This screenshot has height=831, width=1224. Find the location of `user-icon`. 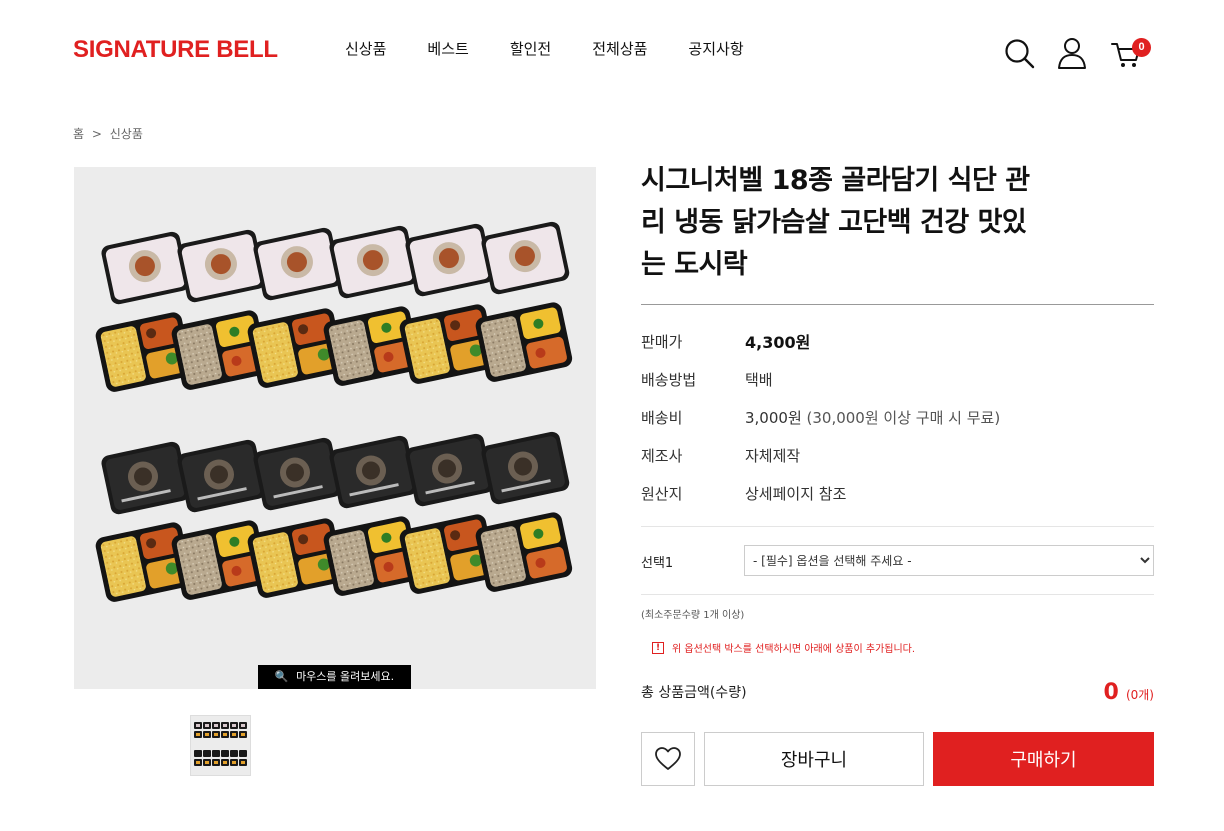

user-icon is located at coordinates (1073, 53).